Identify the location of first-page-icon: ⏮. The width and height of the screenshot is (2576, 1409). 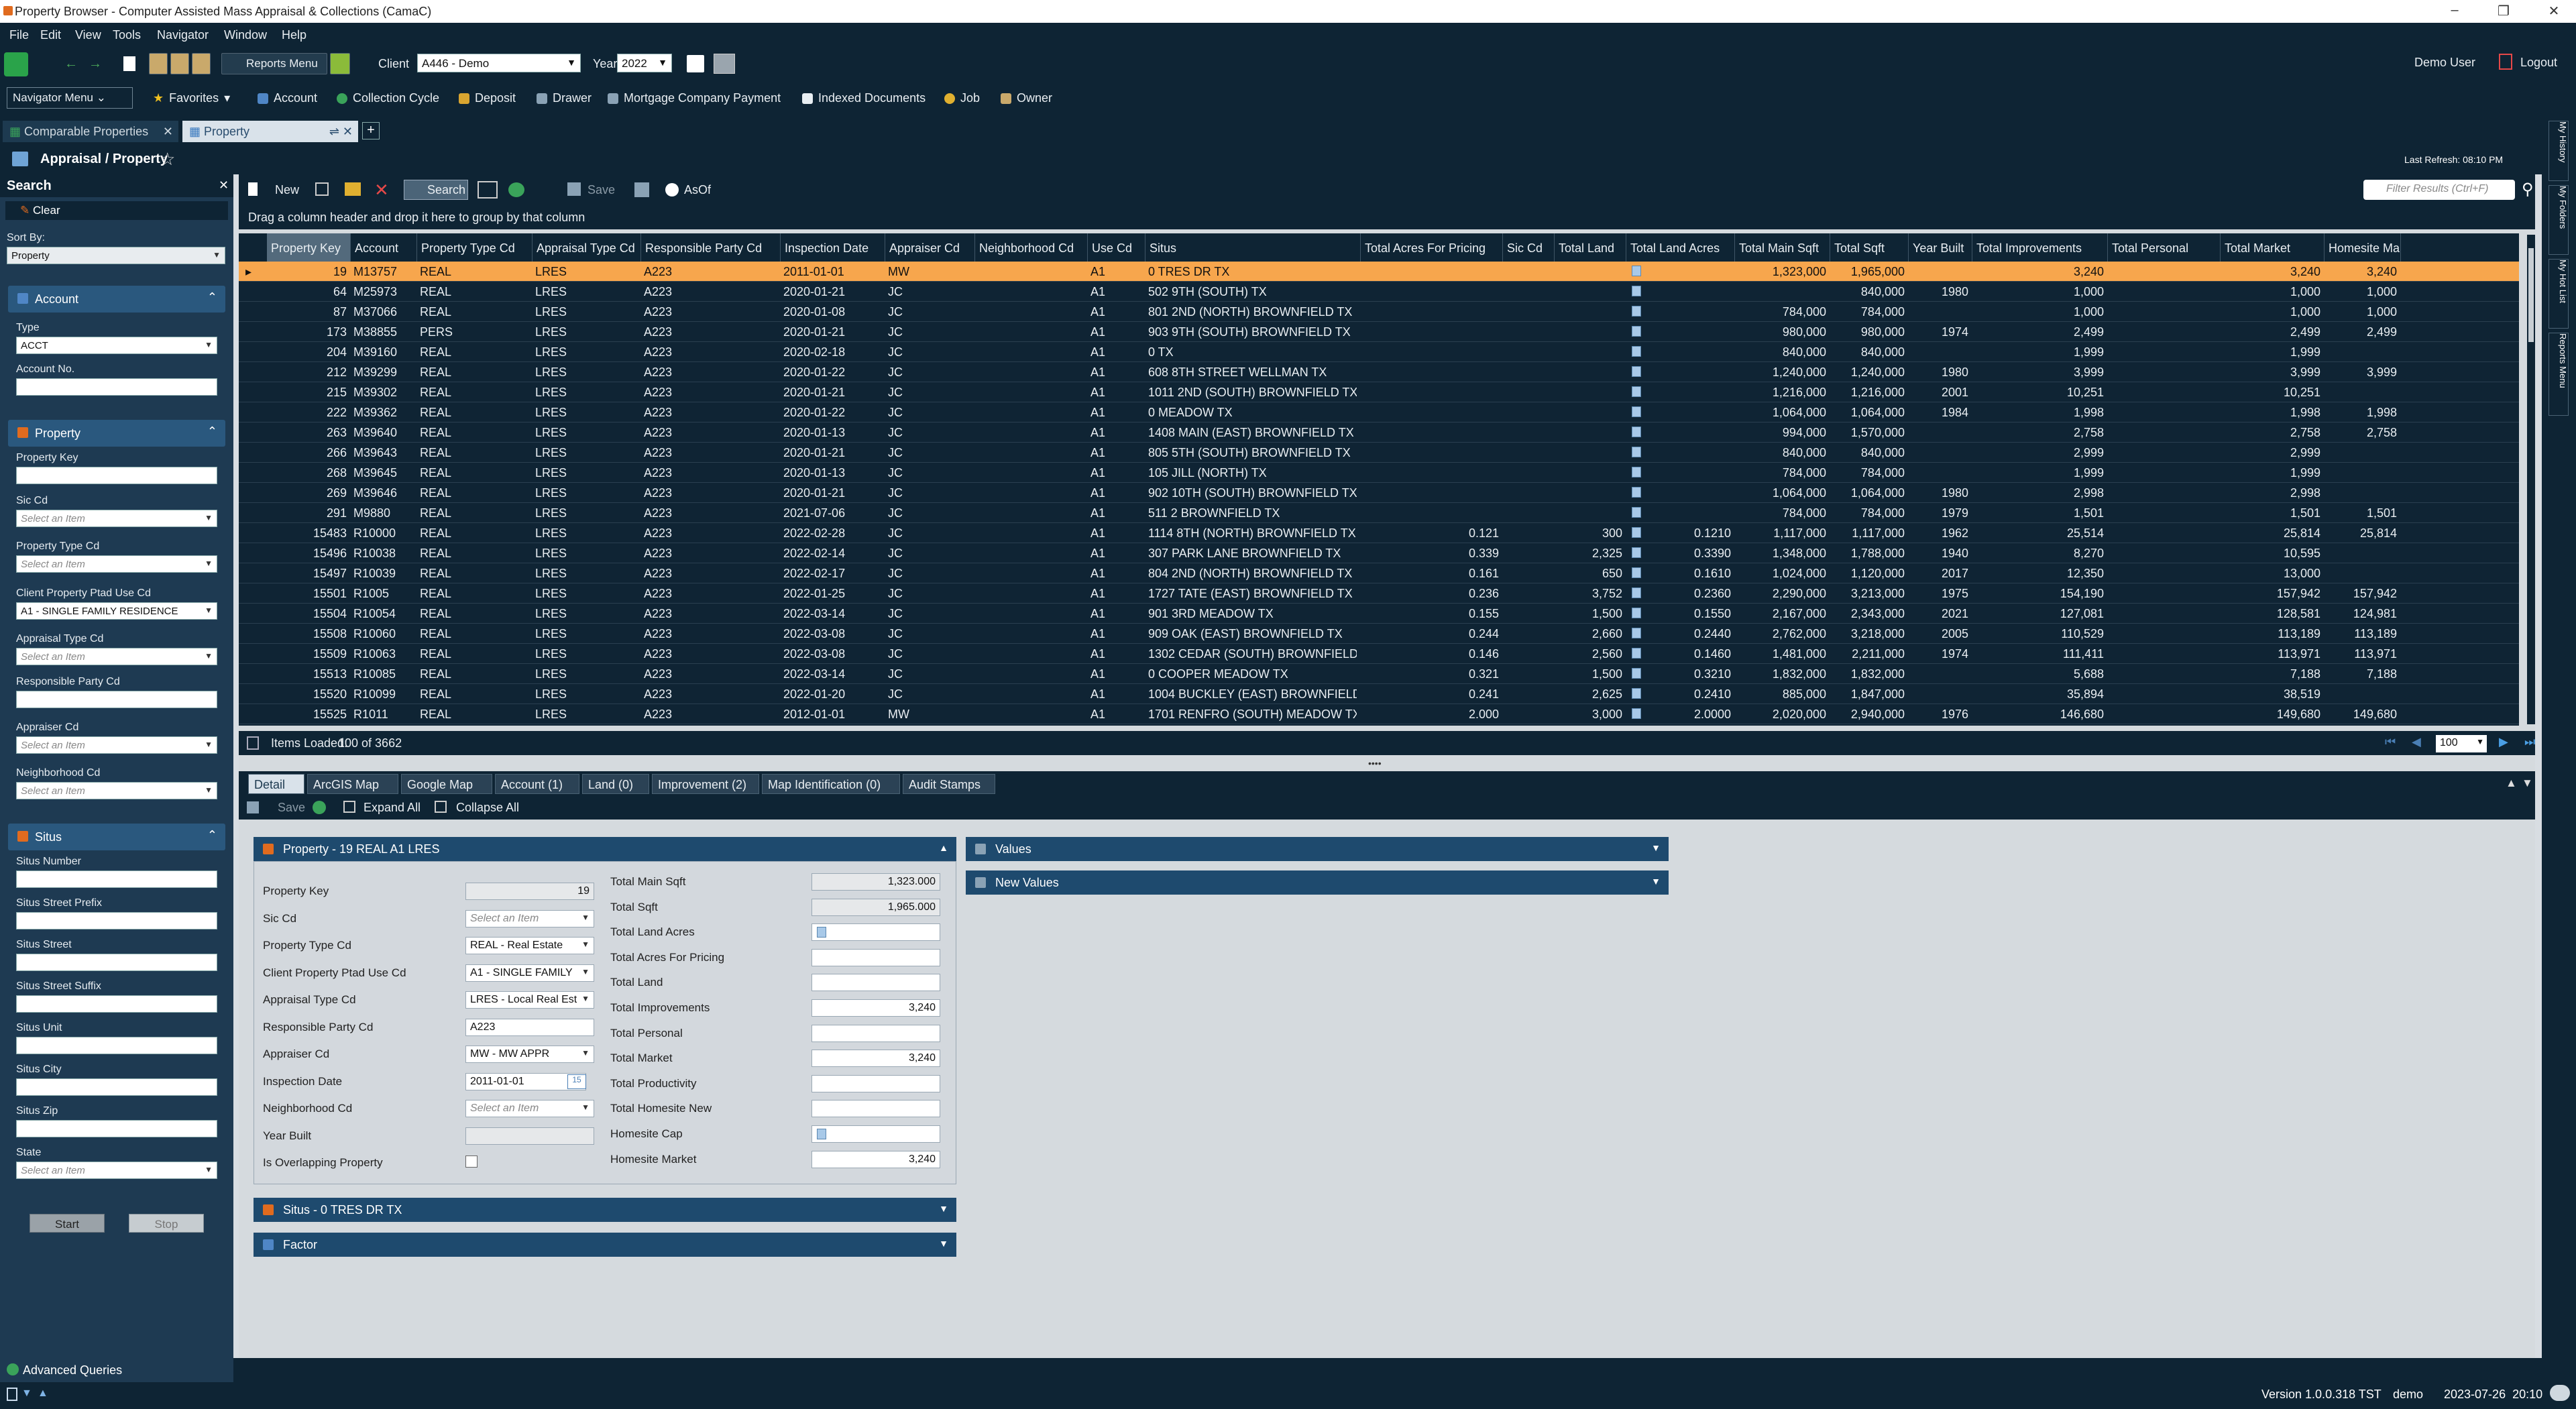
(2390, 742).